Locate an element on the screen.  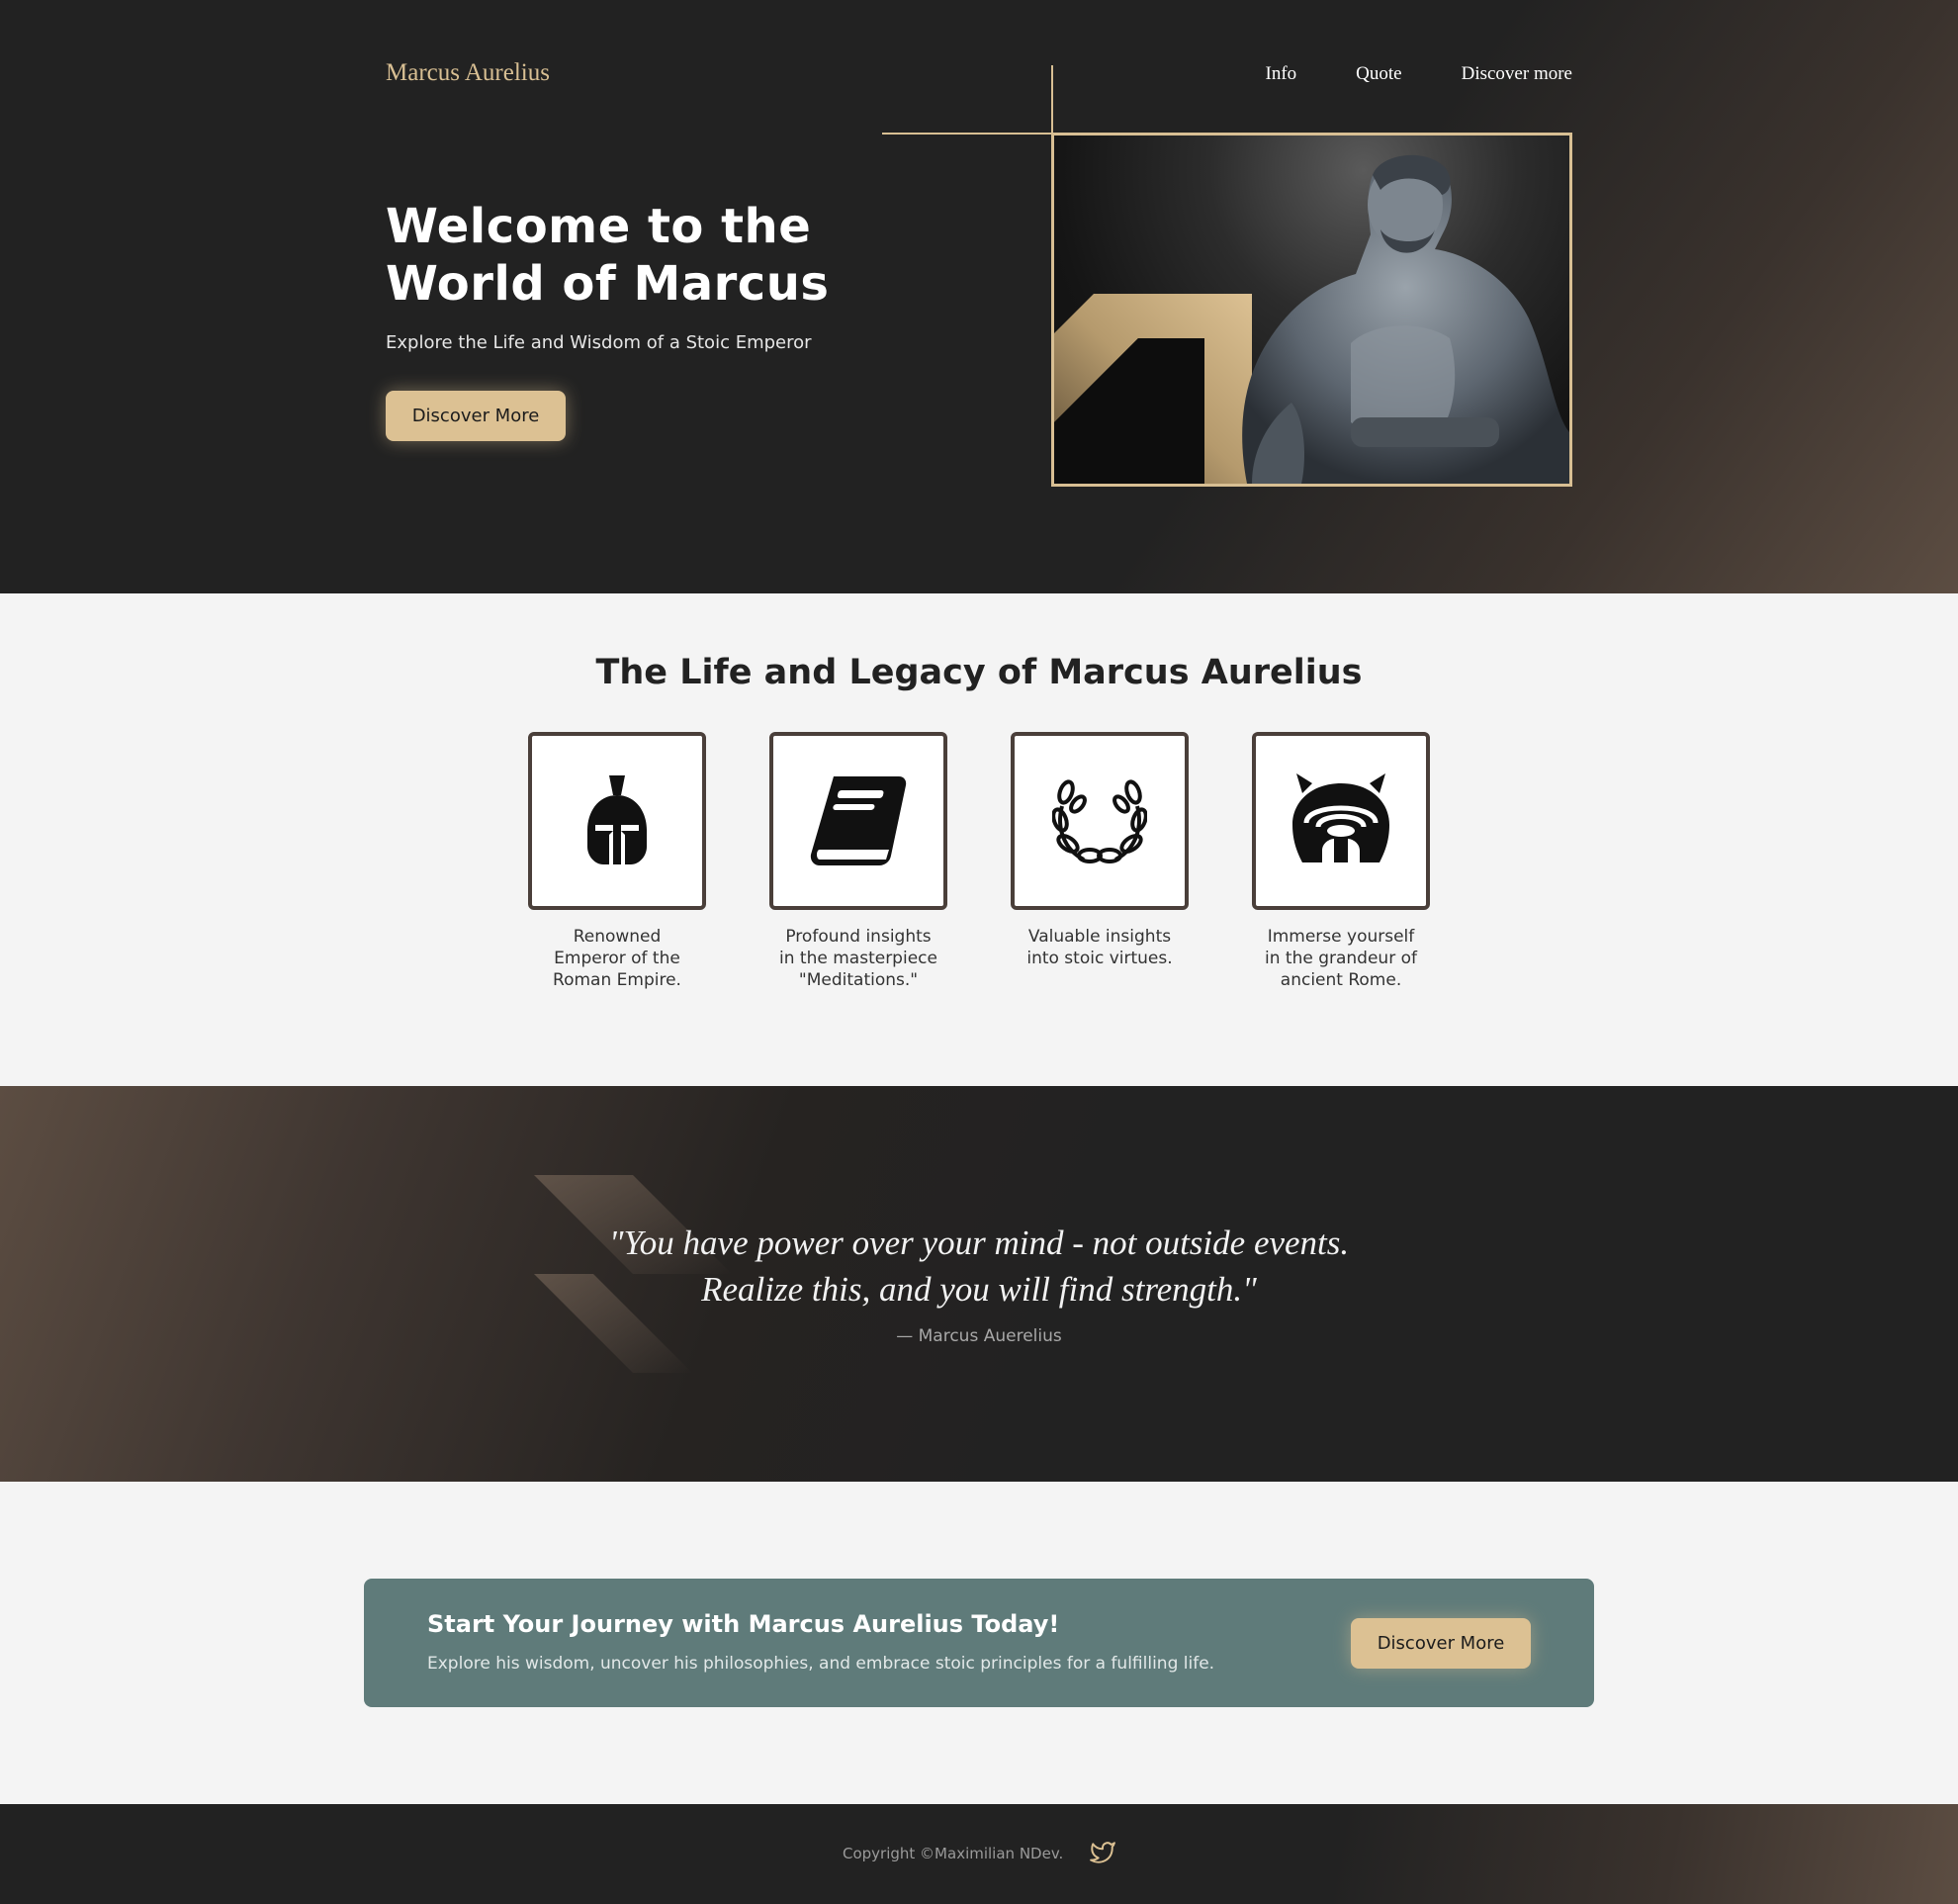
legacy-card-emperor: Renowned Emperor of the Roman Empire. is located at coordinates (617, 861).